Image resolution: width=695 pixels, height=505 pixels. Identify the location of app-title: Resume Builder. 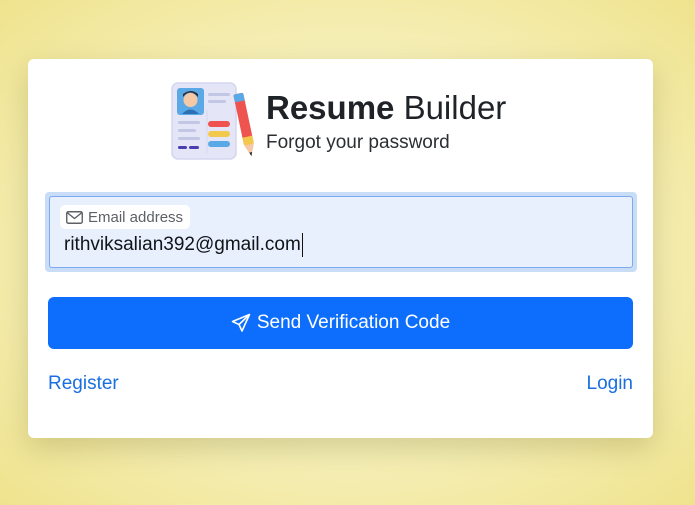
(386, 107).